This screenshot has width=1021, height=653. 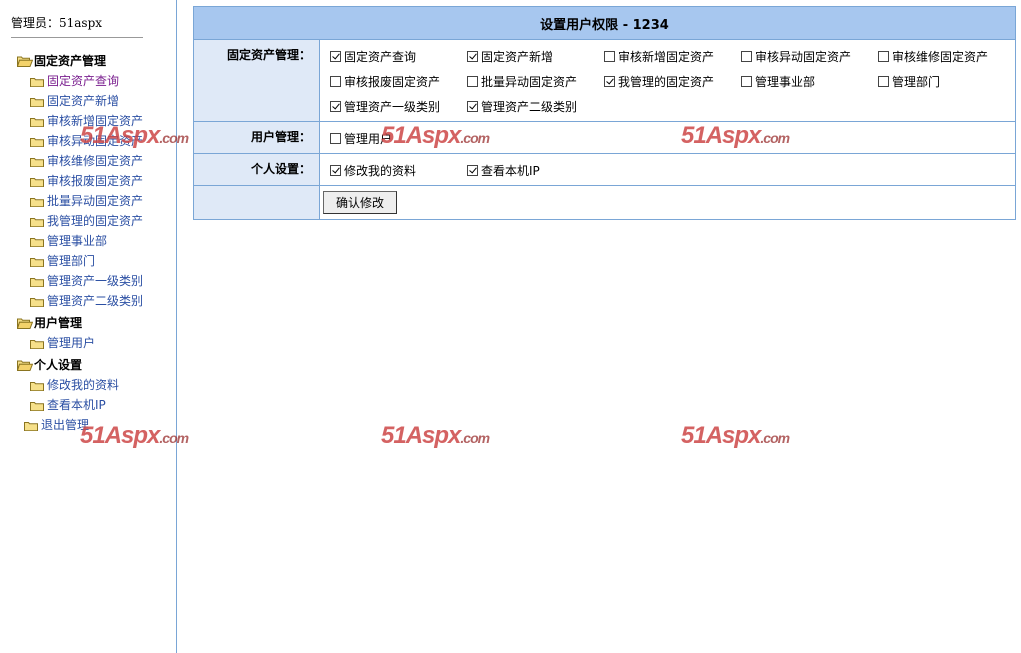 What do you see at coordinates (604, 23) in the screenshot?
I see `page-title: 设置用户权限 - 1234` at bounding box center [604, 23].